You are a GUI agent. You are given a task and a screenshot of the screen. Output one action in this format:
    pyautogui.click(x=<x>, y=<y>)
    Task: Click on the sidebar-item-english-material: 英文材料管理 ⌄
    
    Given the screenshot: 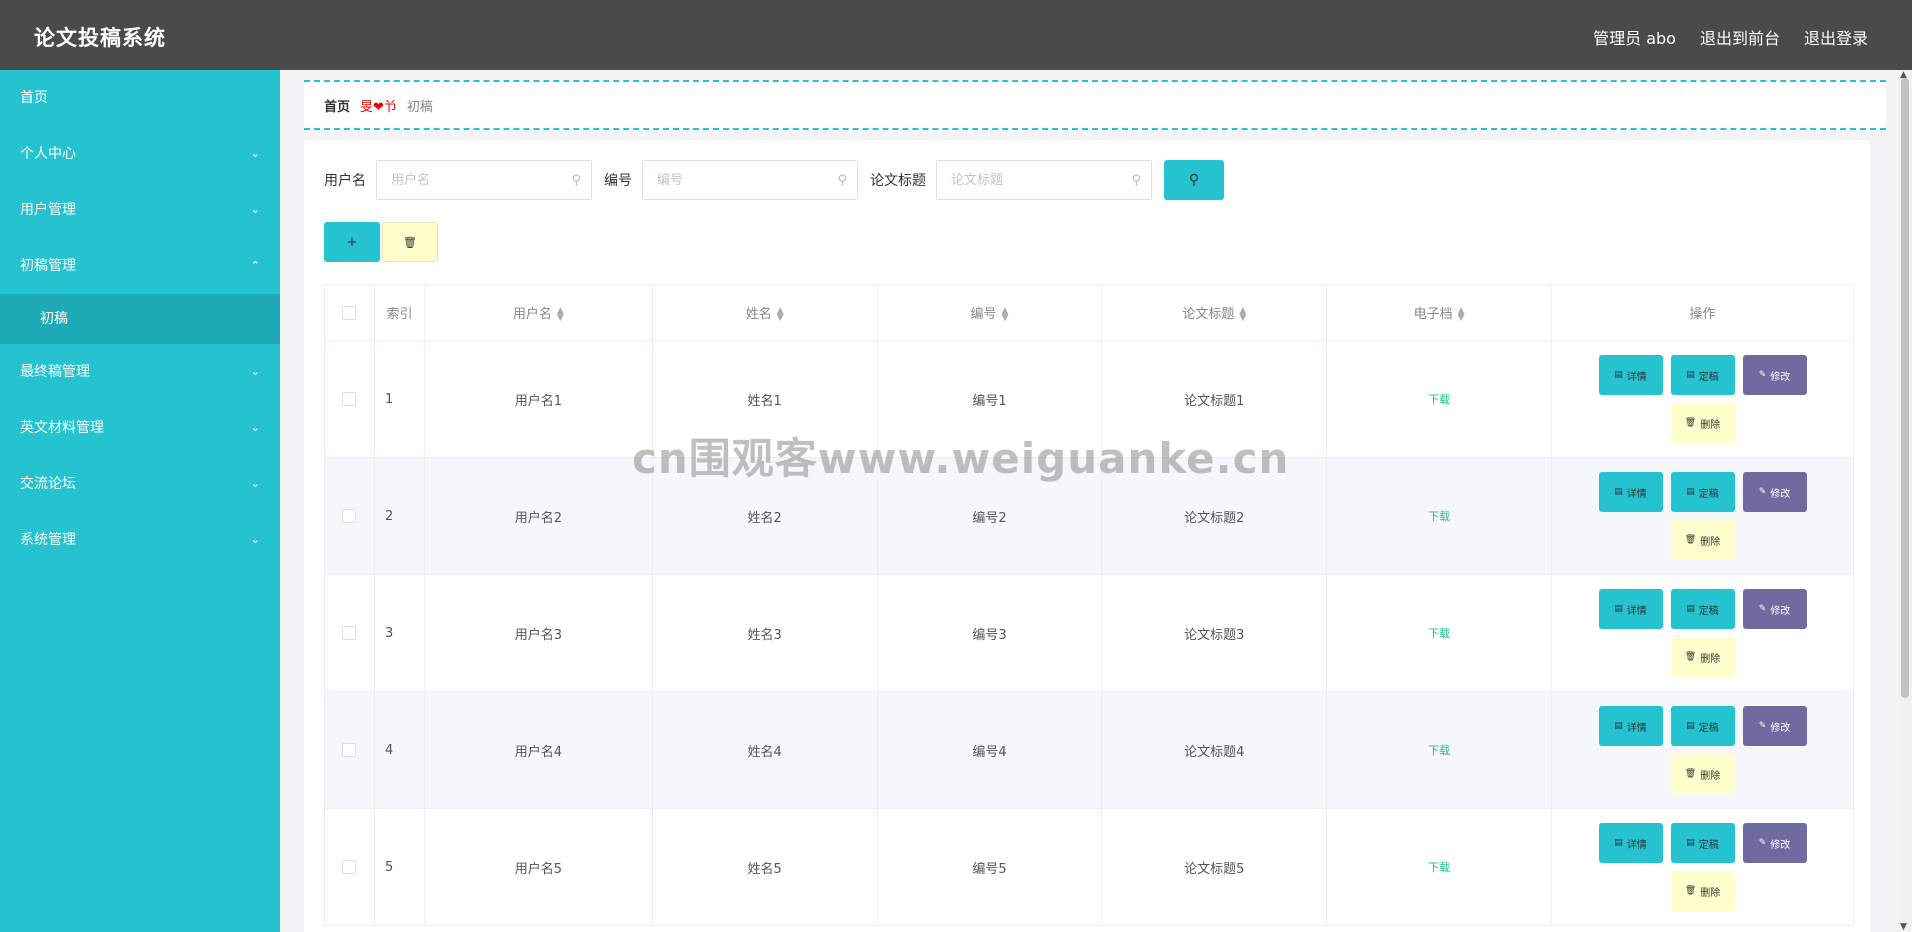 What is the action you would take?
    pyautogui.click(x=140, y=428)
    